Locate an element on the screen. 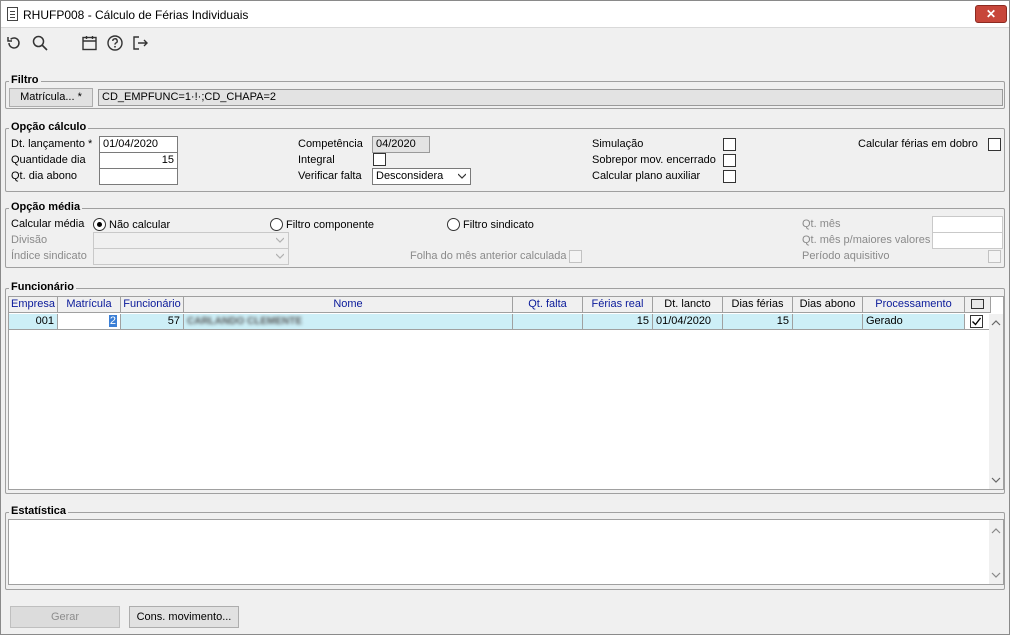 This screenshot has height=635, width=1016. filtro-label: Filtro is located at coordinates (25, 80).